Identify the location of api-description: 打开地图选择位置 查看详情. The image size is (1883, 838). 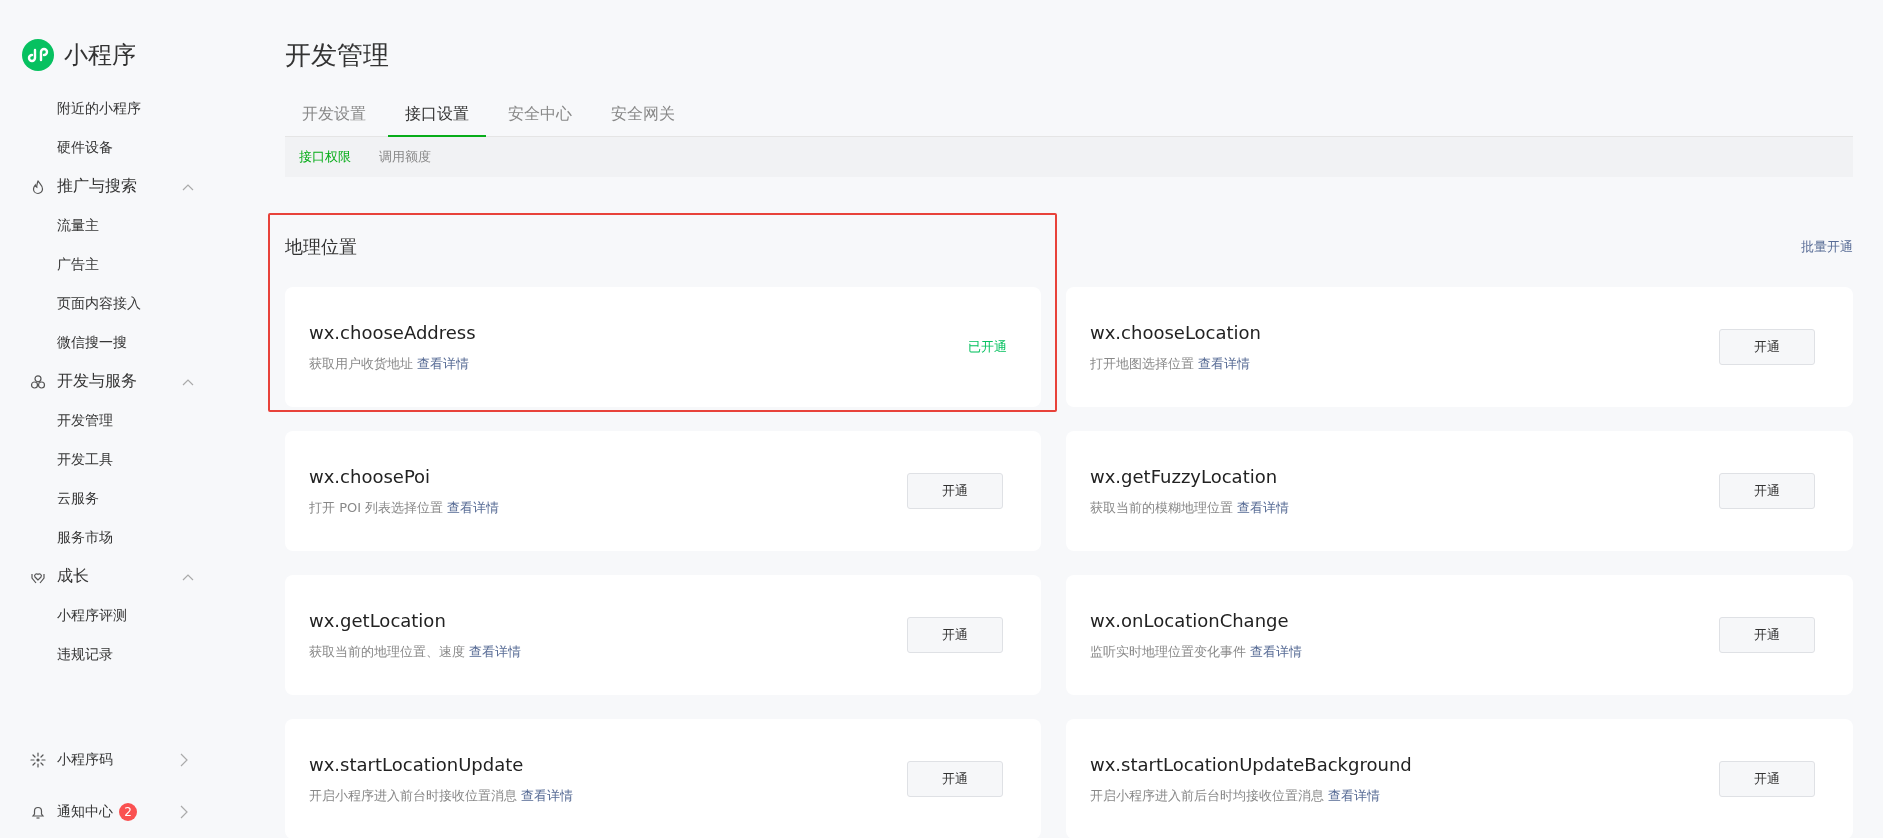
(1171, 363).